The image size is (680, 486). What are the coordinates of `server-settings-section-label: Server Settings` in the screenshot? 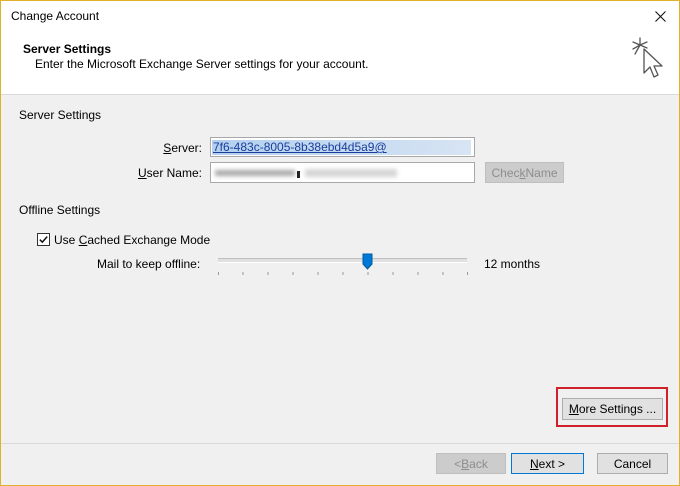 It's located at (60, 115).